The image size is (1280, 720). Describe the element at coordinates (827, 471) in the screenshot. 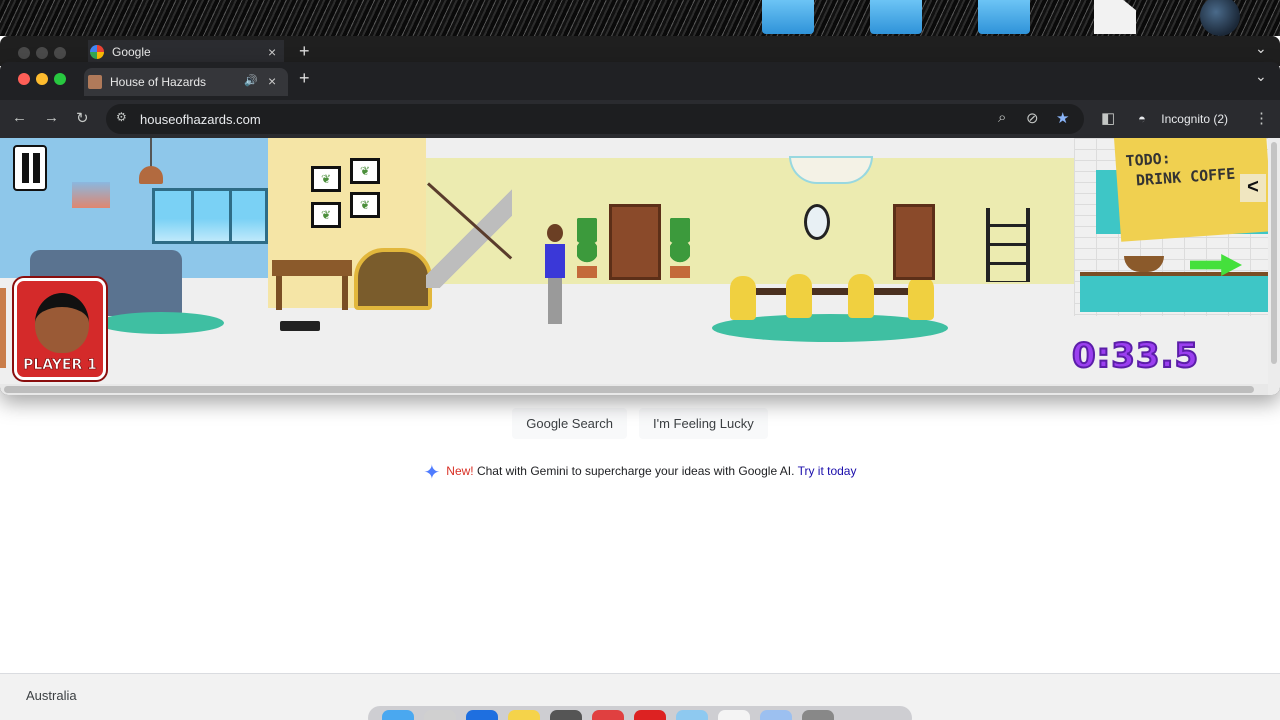

I see `try-it-today-link: Try it today` at that location.